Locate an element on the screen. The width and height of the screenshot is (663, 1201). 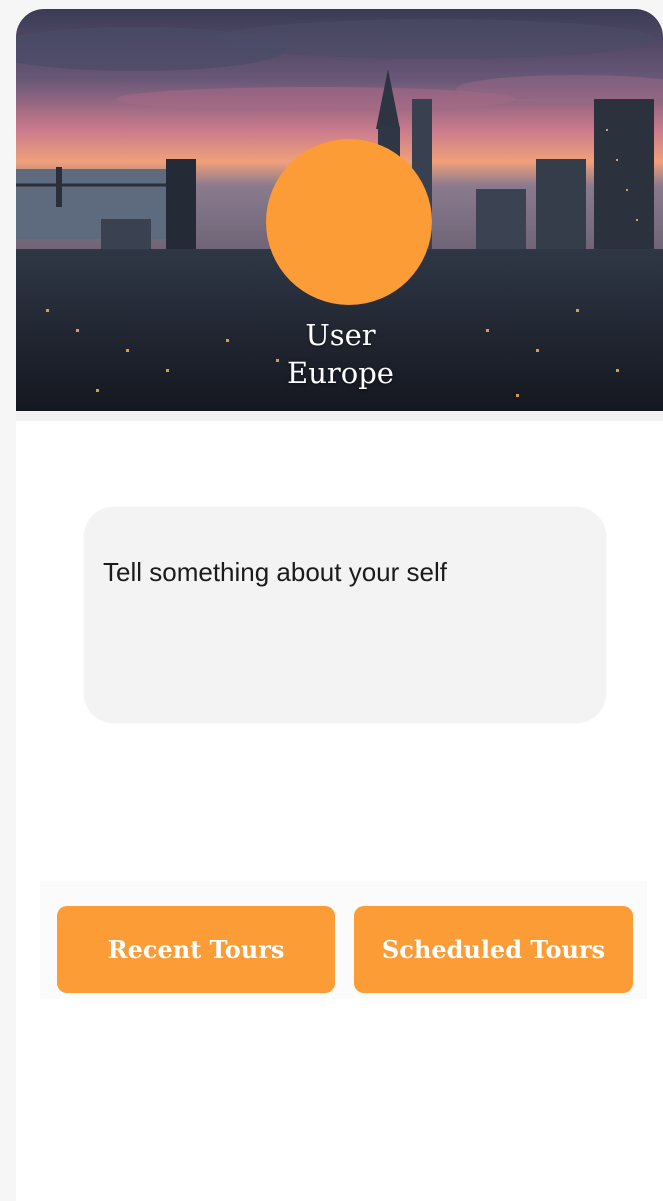
header-divider is located at coordinates (339, 416).